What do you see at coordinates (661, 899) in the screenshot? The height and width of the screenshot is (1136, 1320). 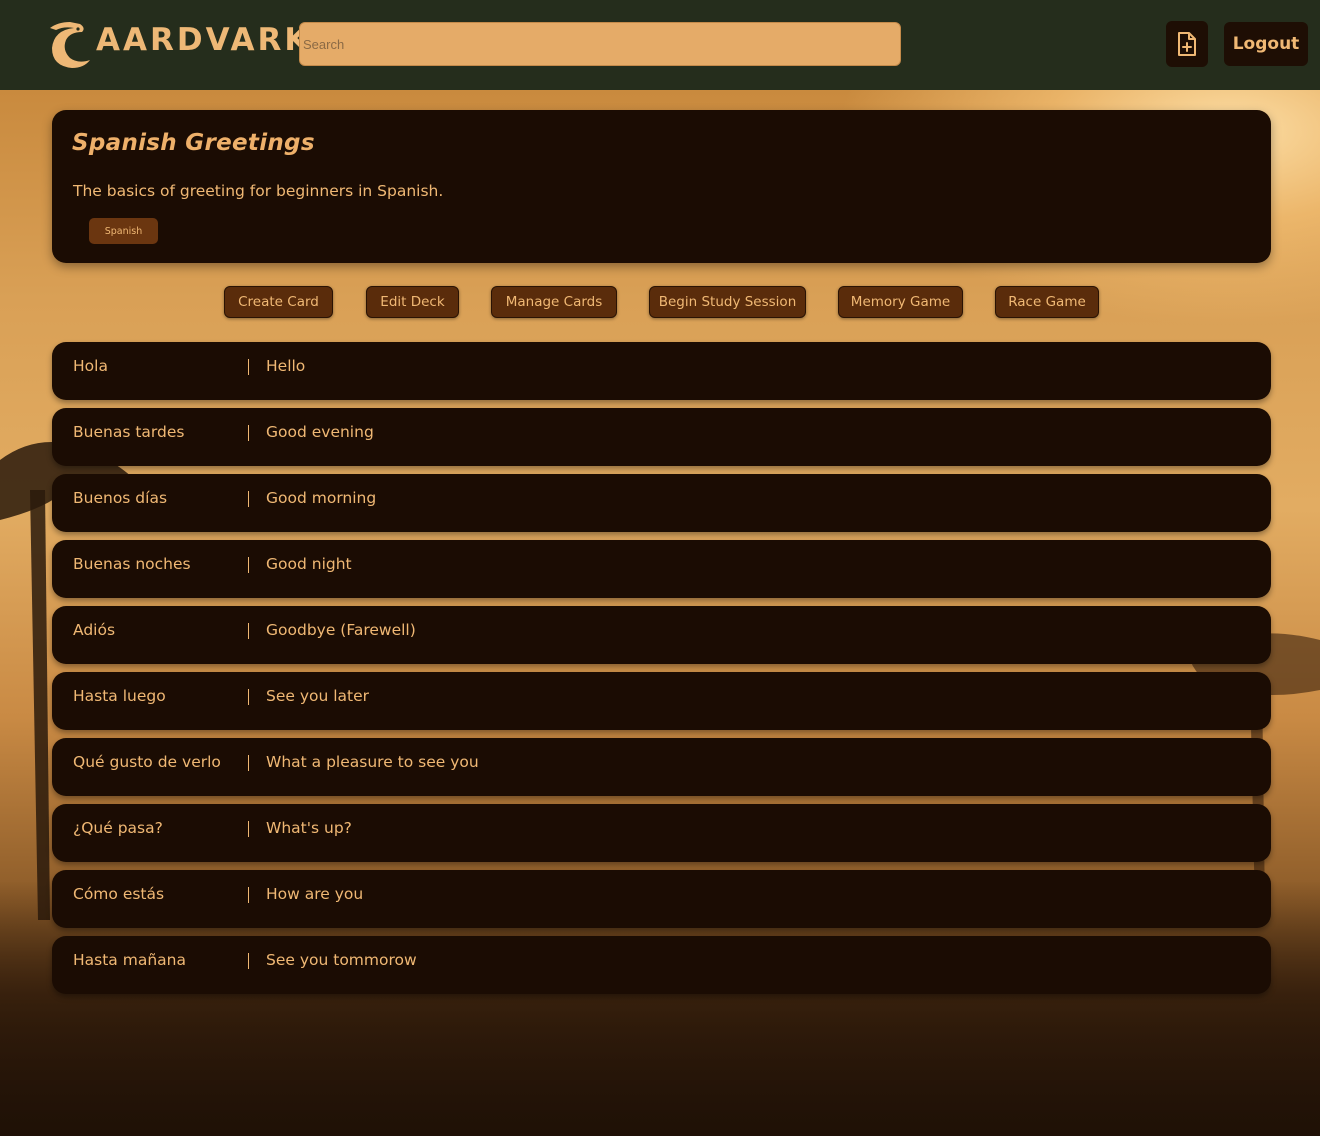 I see `card-row: Cómo estás How are you` at bounding box center [661, 899].